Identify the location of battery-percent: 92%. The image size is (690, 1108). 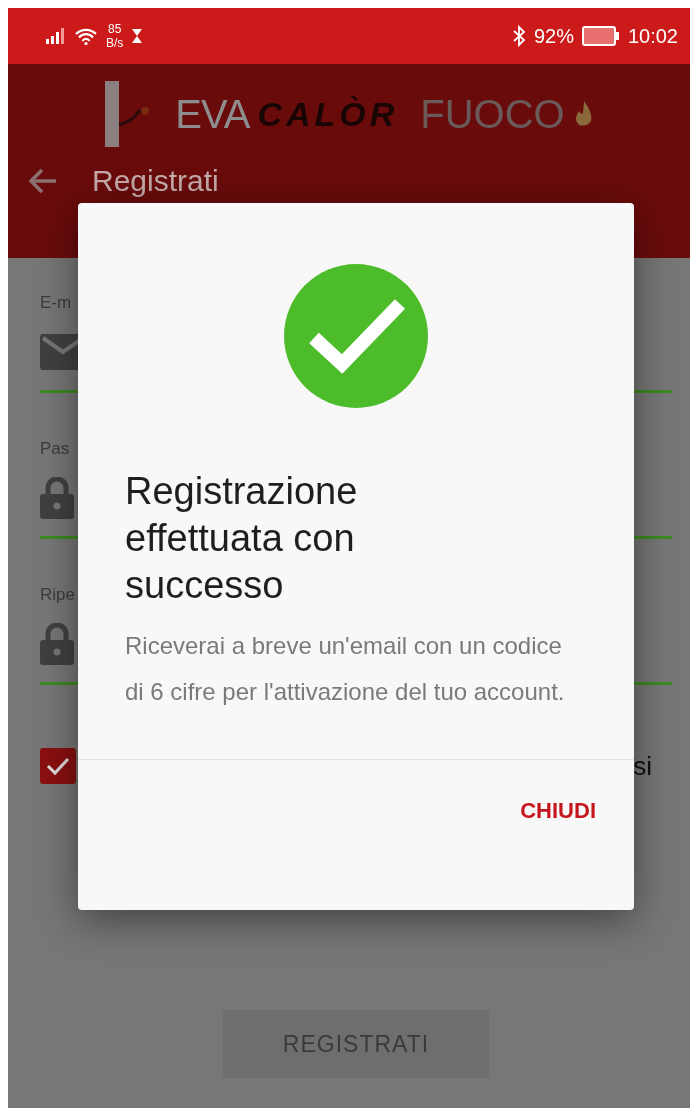
(553, 36).